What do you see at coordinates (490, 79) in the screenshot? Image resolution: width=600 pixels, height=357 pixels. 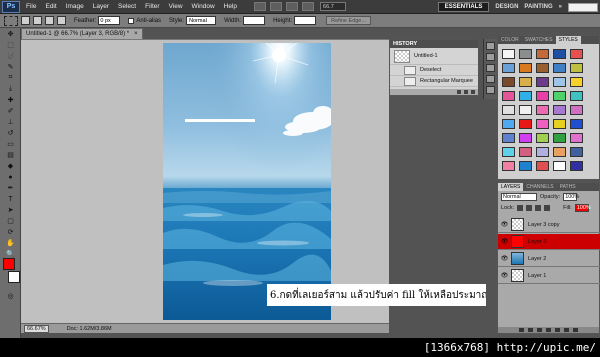 I see `clone-panel-icon` at bounding box center [490, 79].